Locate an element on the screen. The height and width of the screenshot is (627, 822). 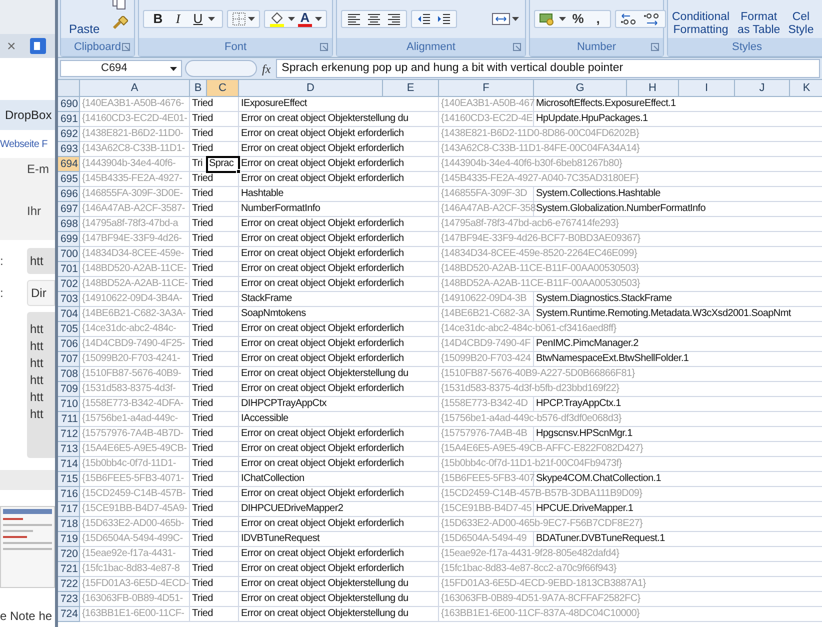
row-header: 713 is located at coordinates (69, 449).